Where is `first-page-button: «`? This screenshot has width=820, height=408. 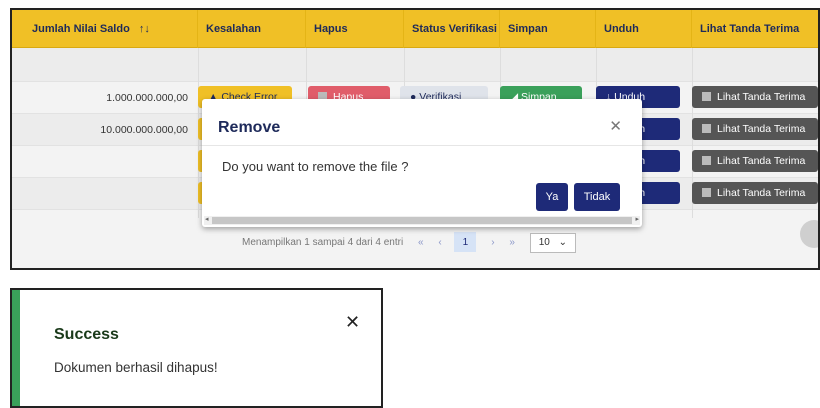
first-page-button: « is located at coordinates (421, 243).